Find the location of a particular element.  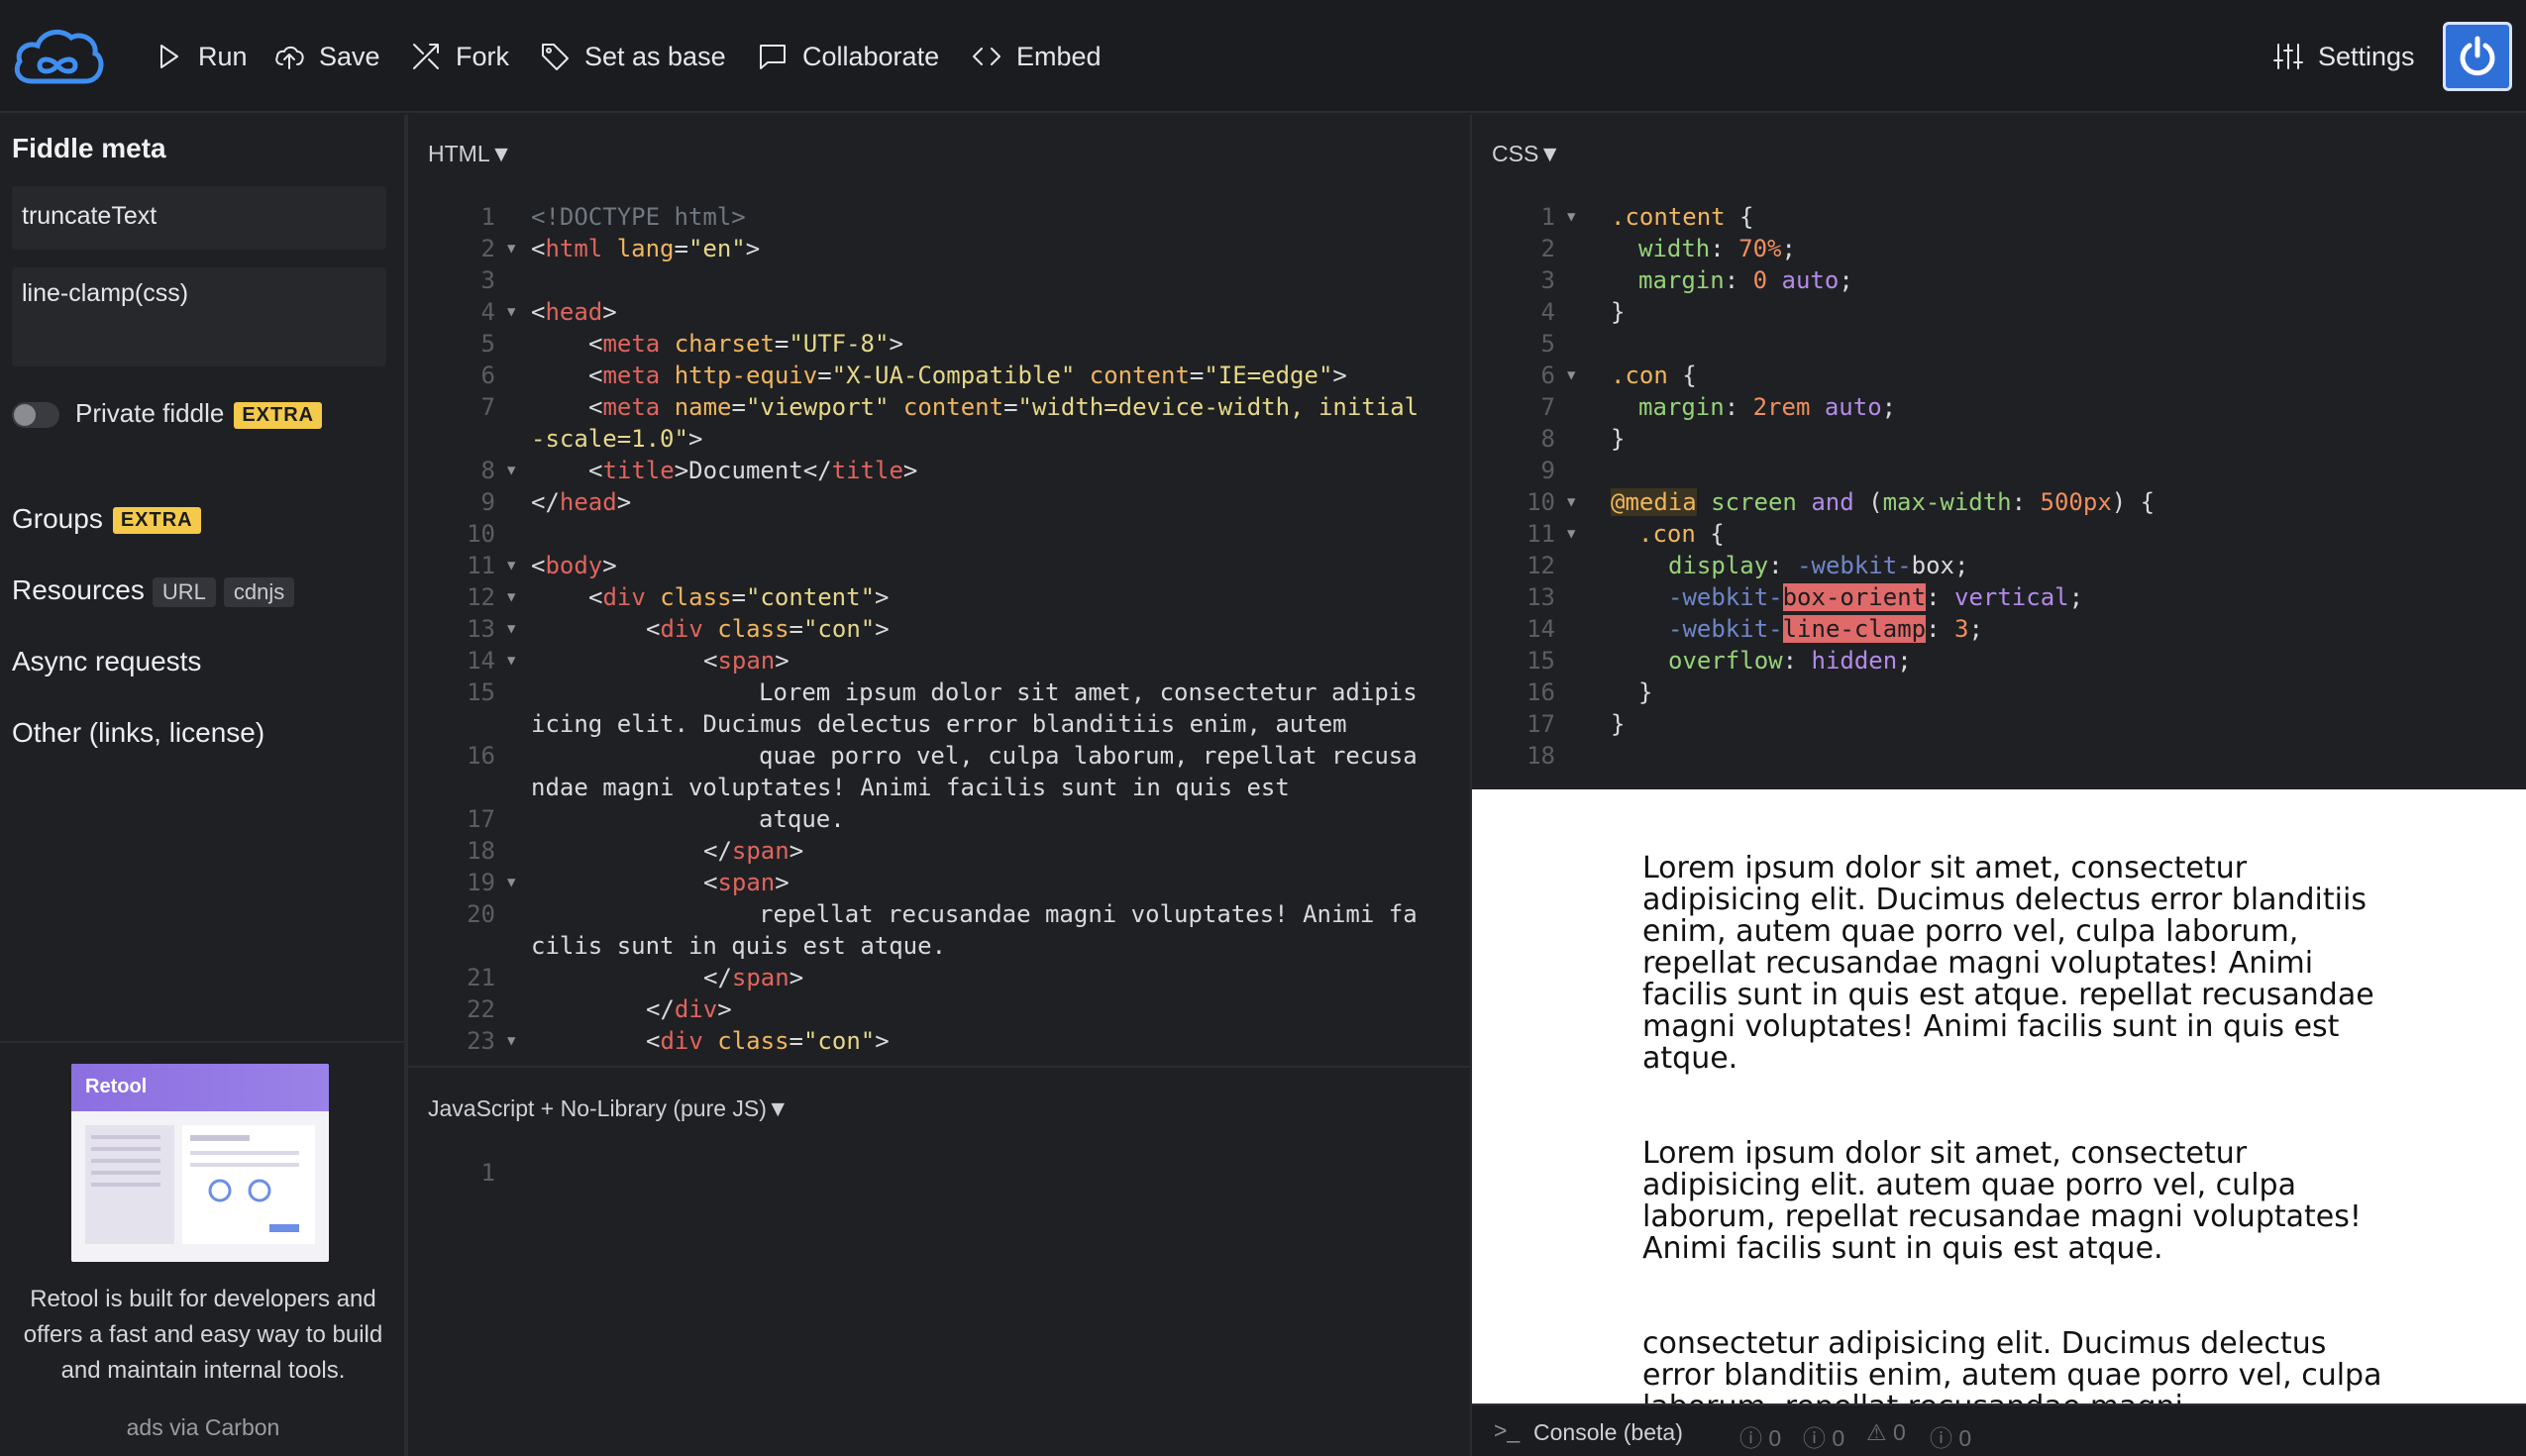

console-warn-count: ⚠ 0 is located at coordinates (1886, 1432).